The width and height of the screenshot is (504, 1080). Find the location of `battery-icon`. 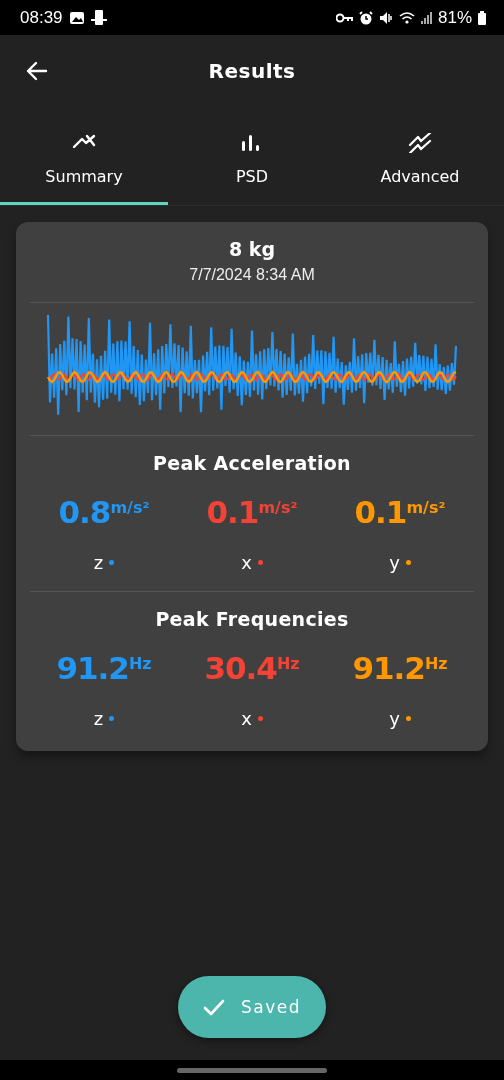

battery-icon is located at coordinates (482, 17).